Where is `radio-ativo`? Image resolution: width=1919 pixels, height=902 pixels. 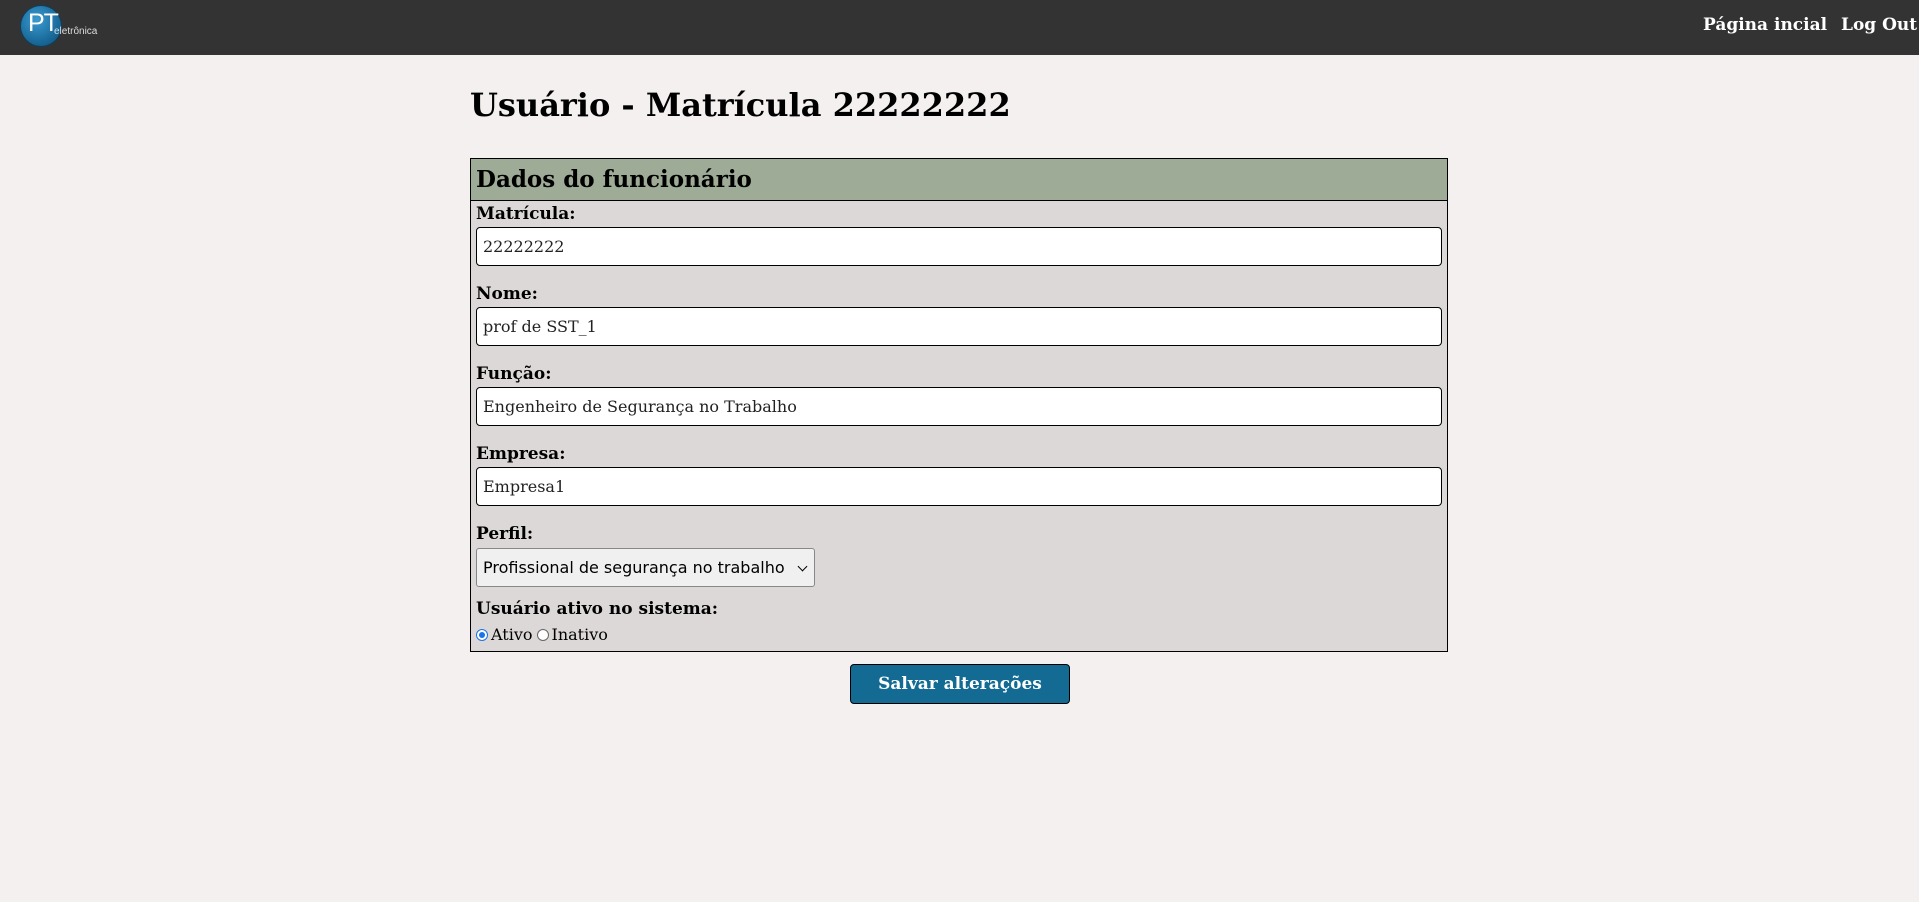 radio-ativo is located at coordinates (482, 634).